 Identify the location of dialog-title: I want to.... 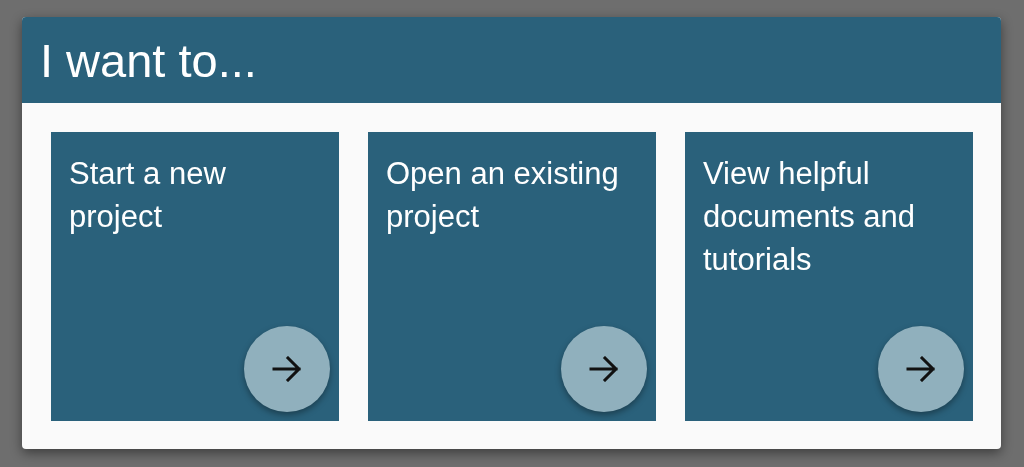
(148, 60).